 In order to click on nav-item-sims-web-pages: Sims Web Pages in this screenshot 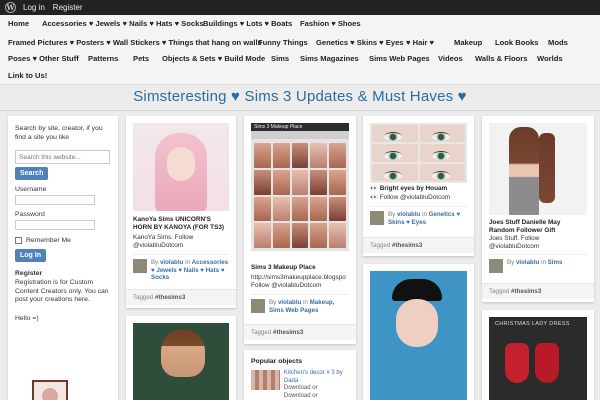, I will do `click(399, 58)`.